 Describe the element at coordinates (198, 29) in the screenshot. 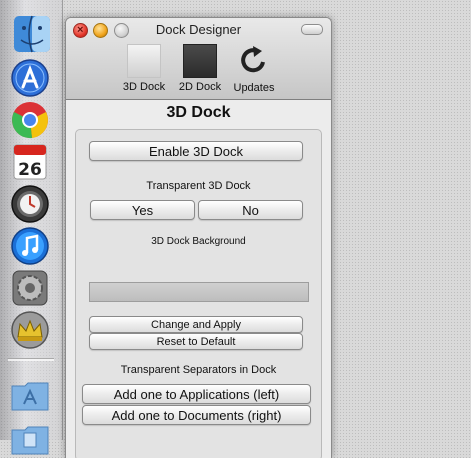

I see `window-title: Dock Designer` at that location.